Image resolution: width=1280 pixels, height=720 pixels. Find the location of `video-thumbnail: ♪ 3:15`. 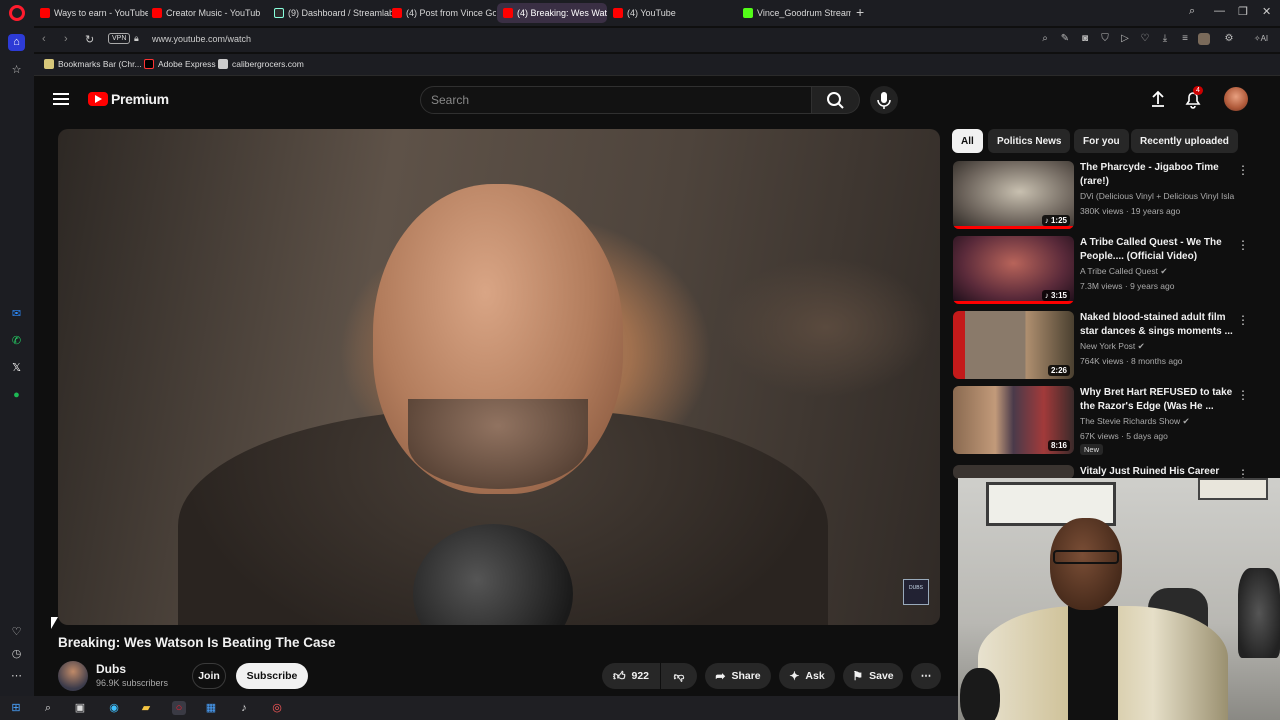

video-thumbnail: ♪ 3:15 is located at coordinates (1013, 270).